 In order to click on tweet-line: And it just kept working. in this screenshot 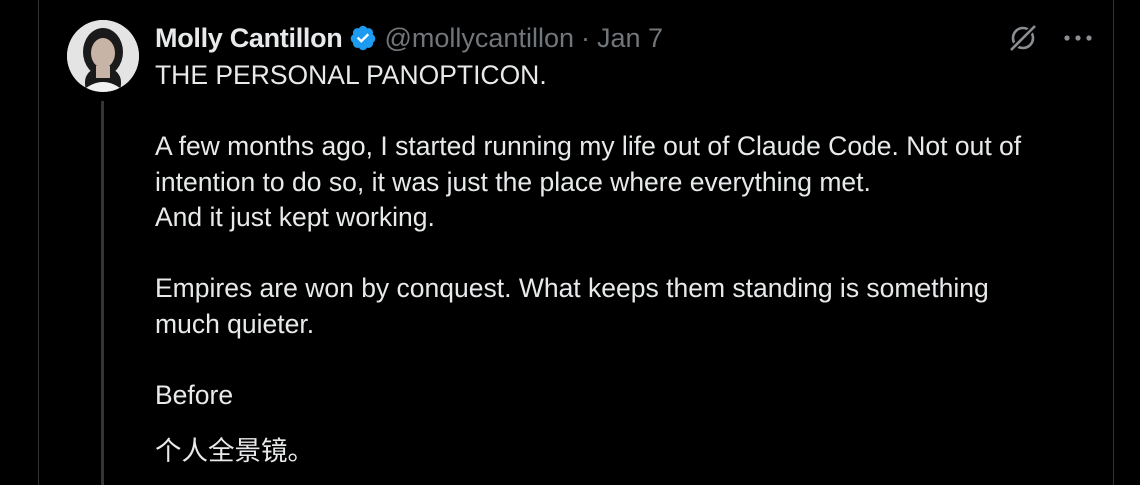, I will do `click(295, 217)`.